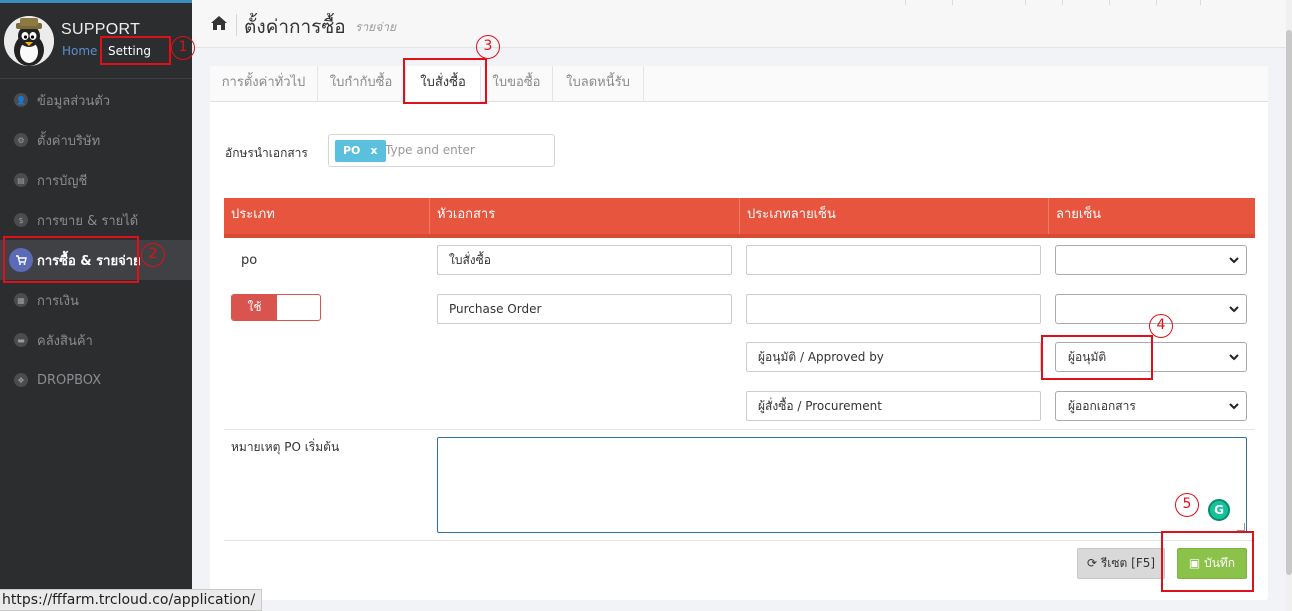  I want to click on top-bar: ตั้งค่าการซื้อ รายจ่าย, so click(742, 24).